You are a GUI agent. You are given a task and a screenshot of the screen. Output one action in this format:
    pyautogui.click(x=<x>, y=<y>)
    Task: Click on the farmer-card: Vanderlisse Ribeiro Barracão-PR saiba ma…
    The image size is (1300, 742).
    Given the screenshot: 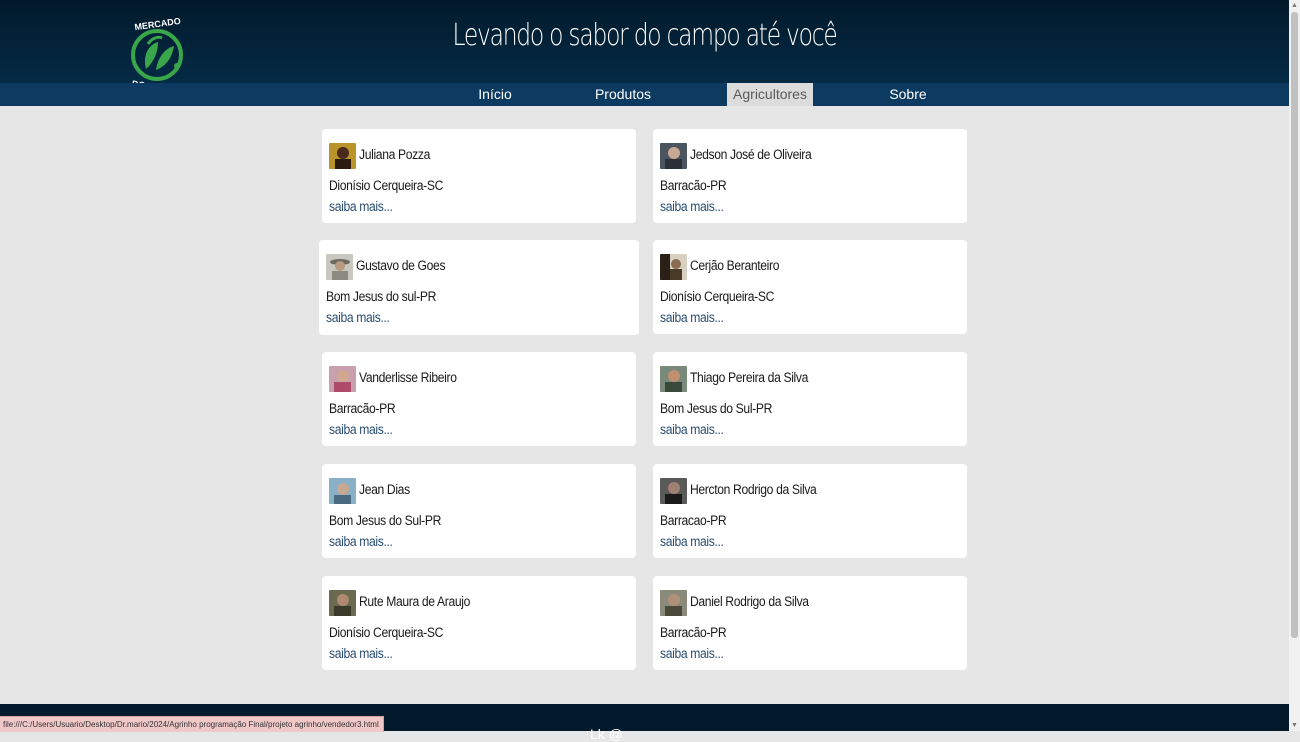 What is the action you would take?
    pyautogui.click(x=479, y=399)
    